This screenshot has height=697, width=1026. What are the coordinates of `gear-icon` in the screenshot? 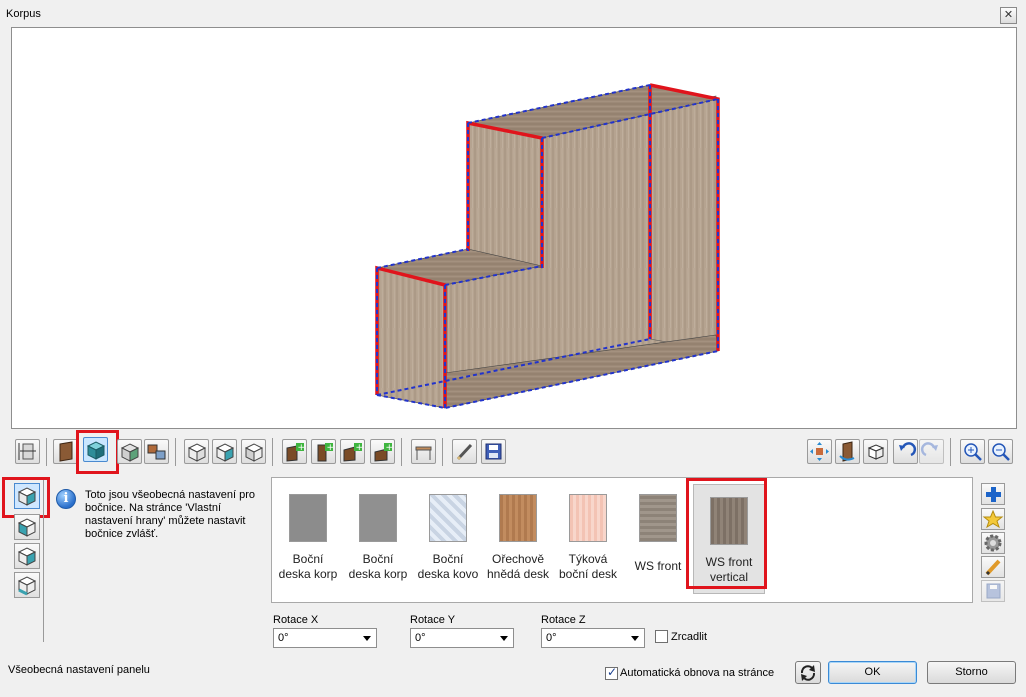 It's located at (993, 543).